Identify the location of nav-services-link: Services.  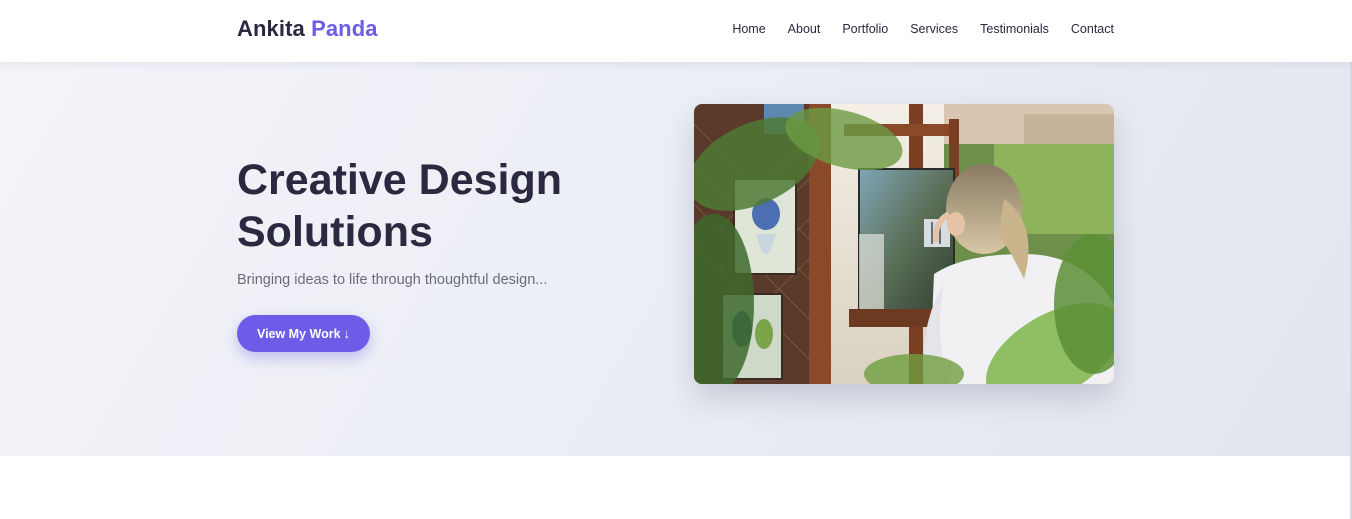
(934, 29).